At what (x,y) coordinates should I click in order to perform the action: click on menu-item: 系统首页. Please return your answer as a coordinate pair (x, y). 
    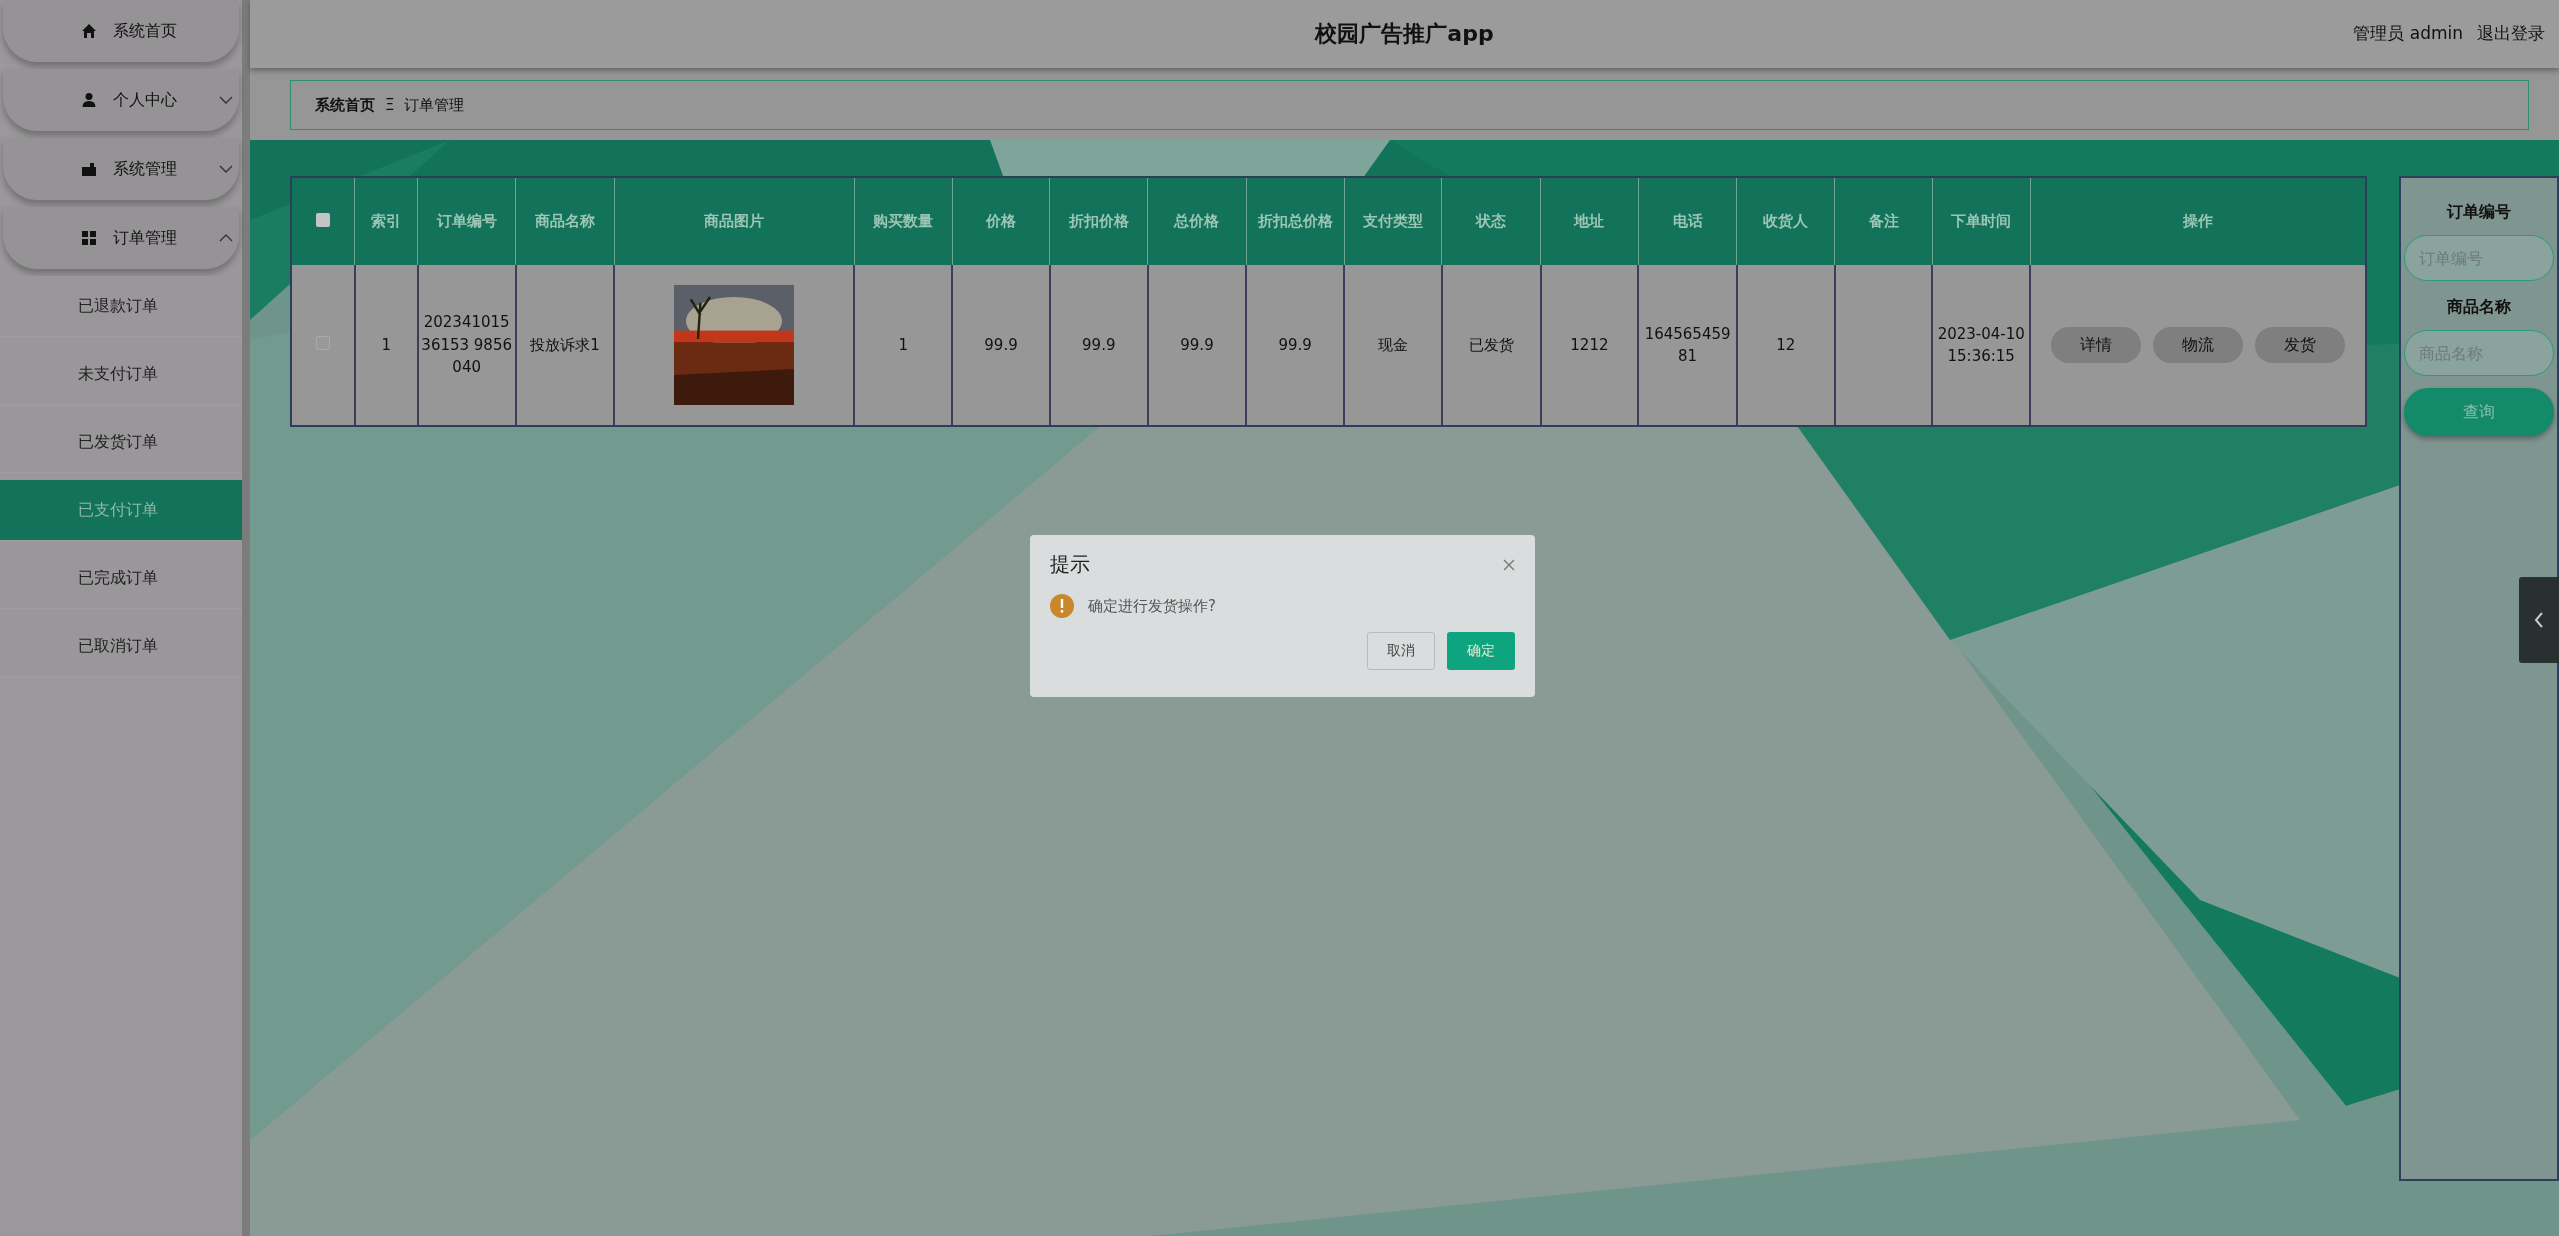
    Looking at the image, I should click on (121, 31).